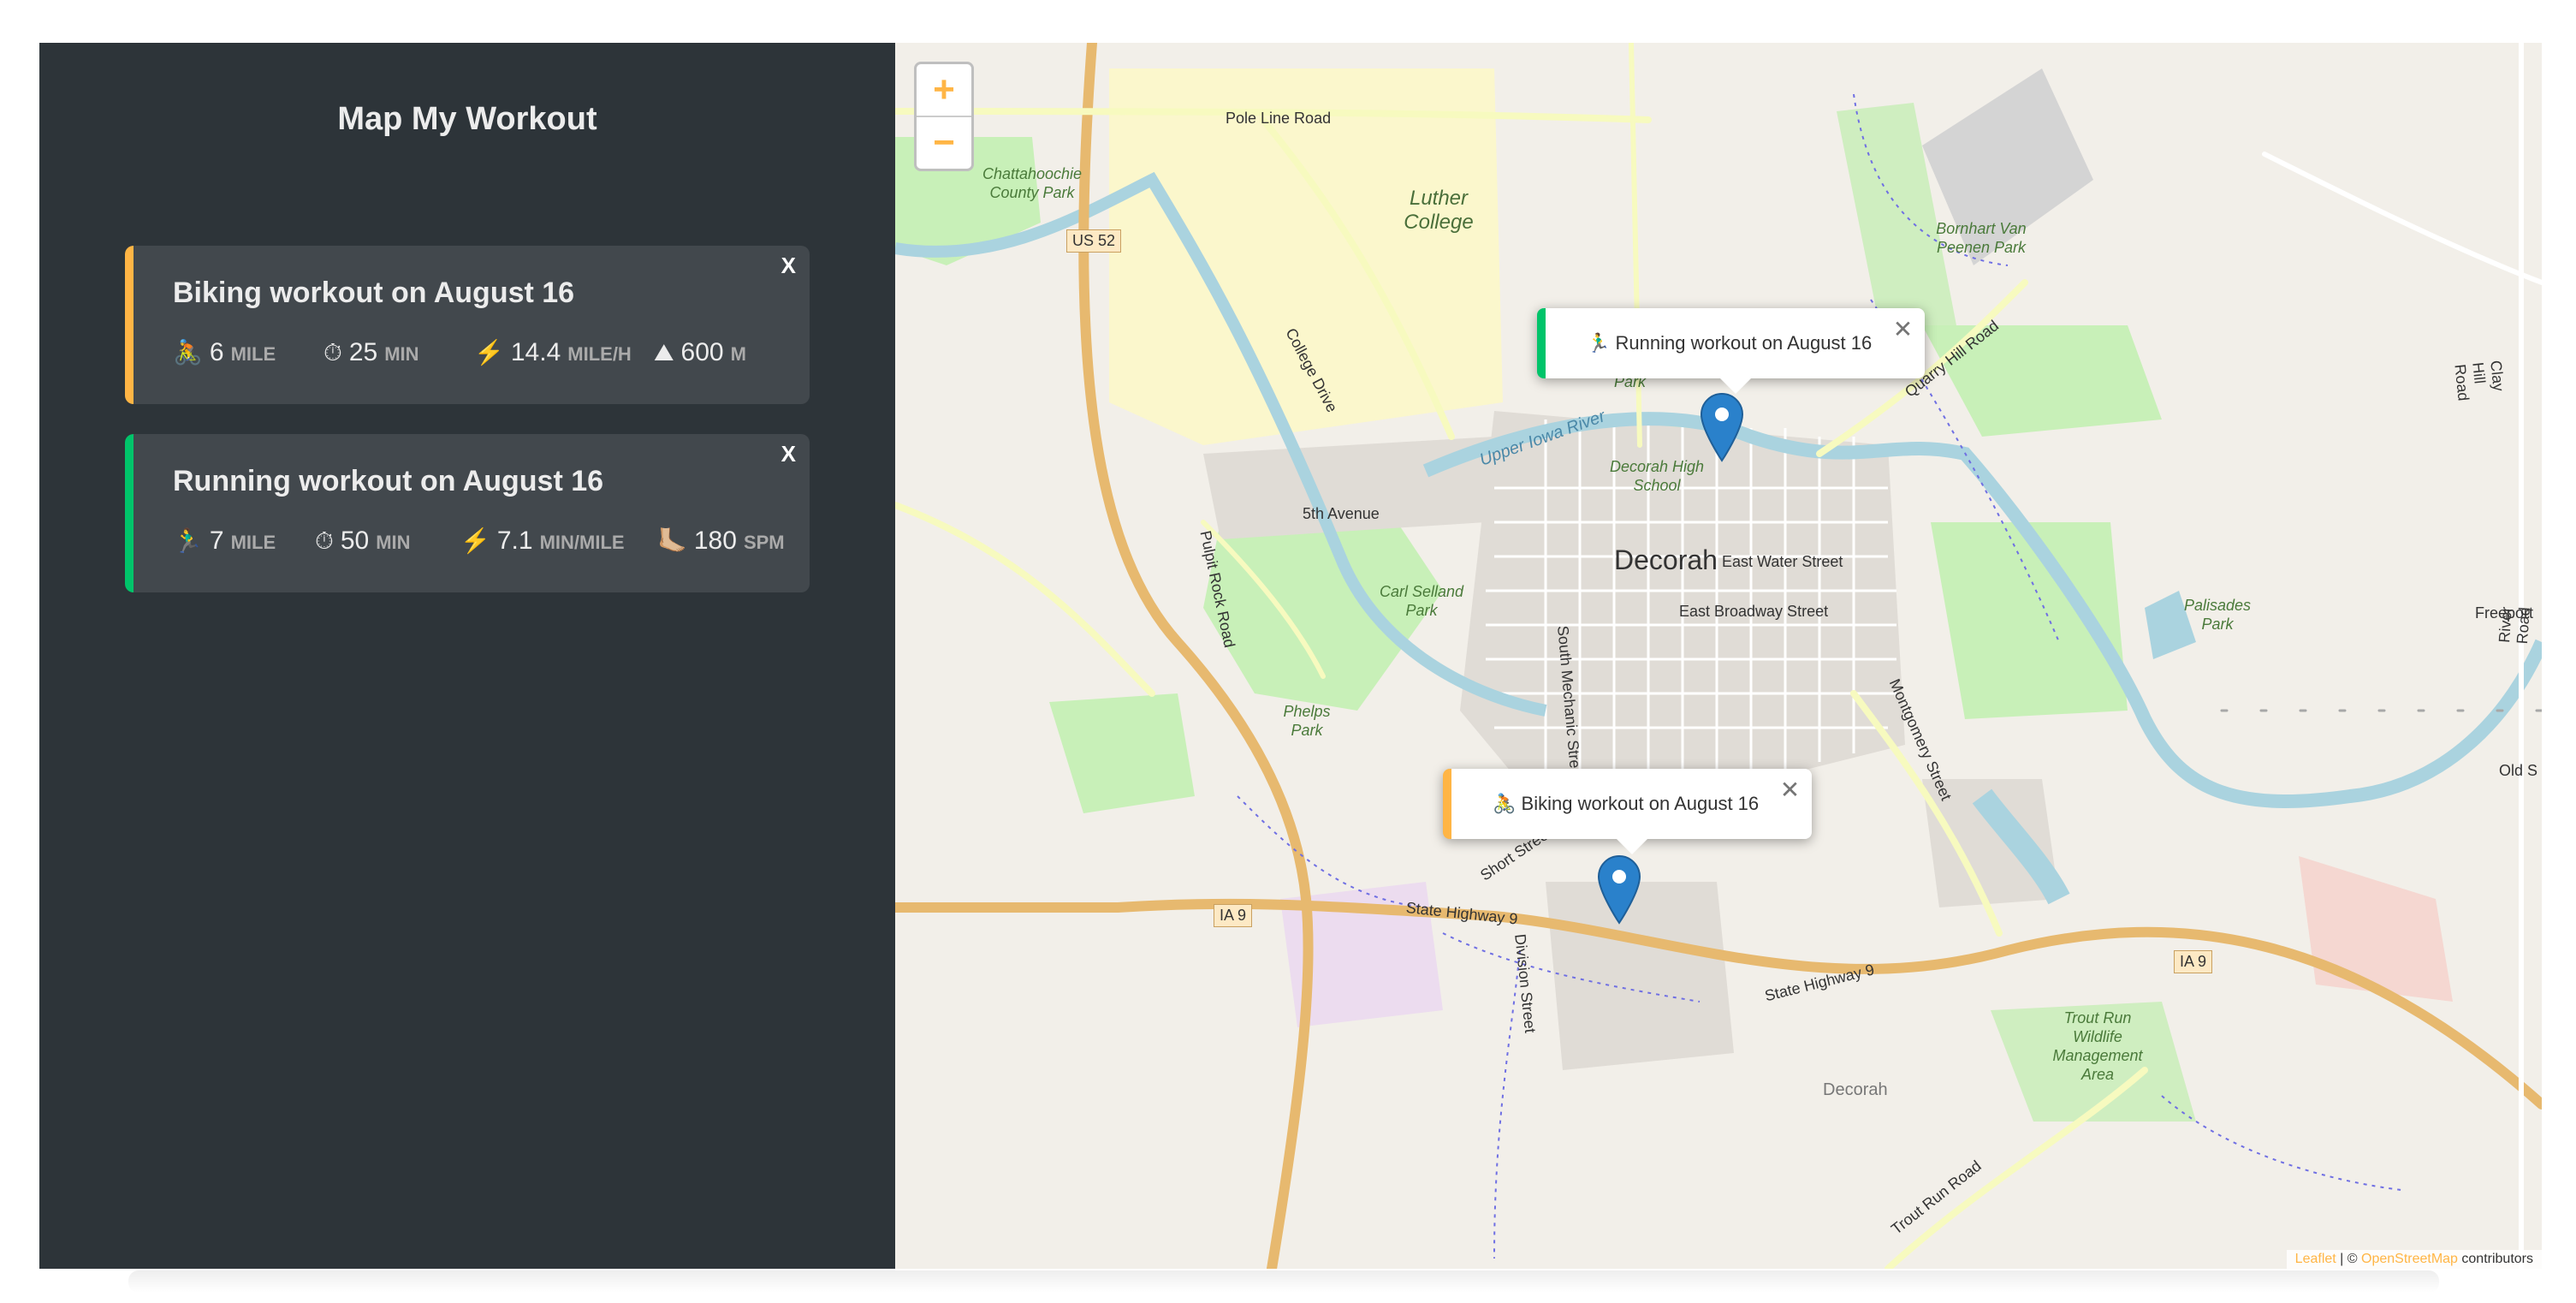 This screenshot has width=2576, height=1303. What do you see at coordinates (1640, 803) in the screenshot?
I see `popup-biking-text: Biking workout on August 16` at bounding box center [1640, 803].